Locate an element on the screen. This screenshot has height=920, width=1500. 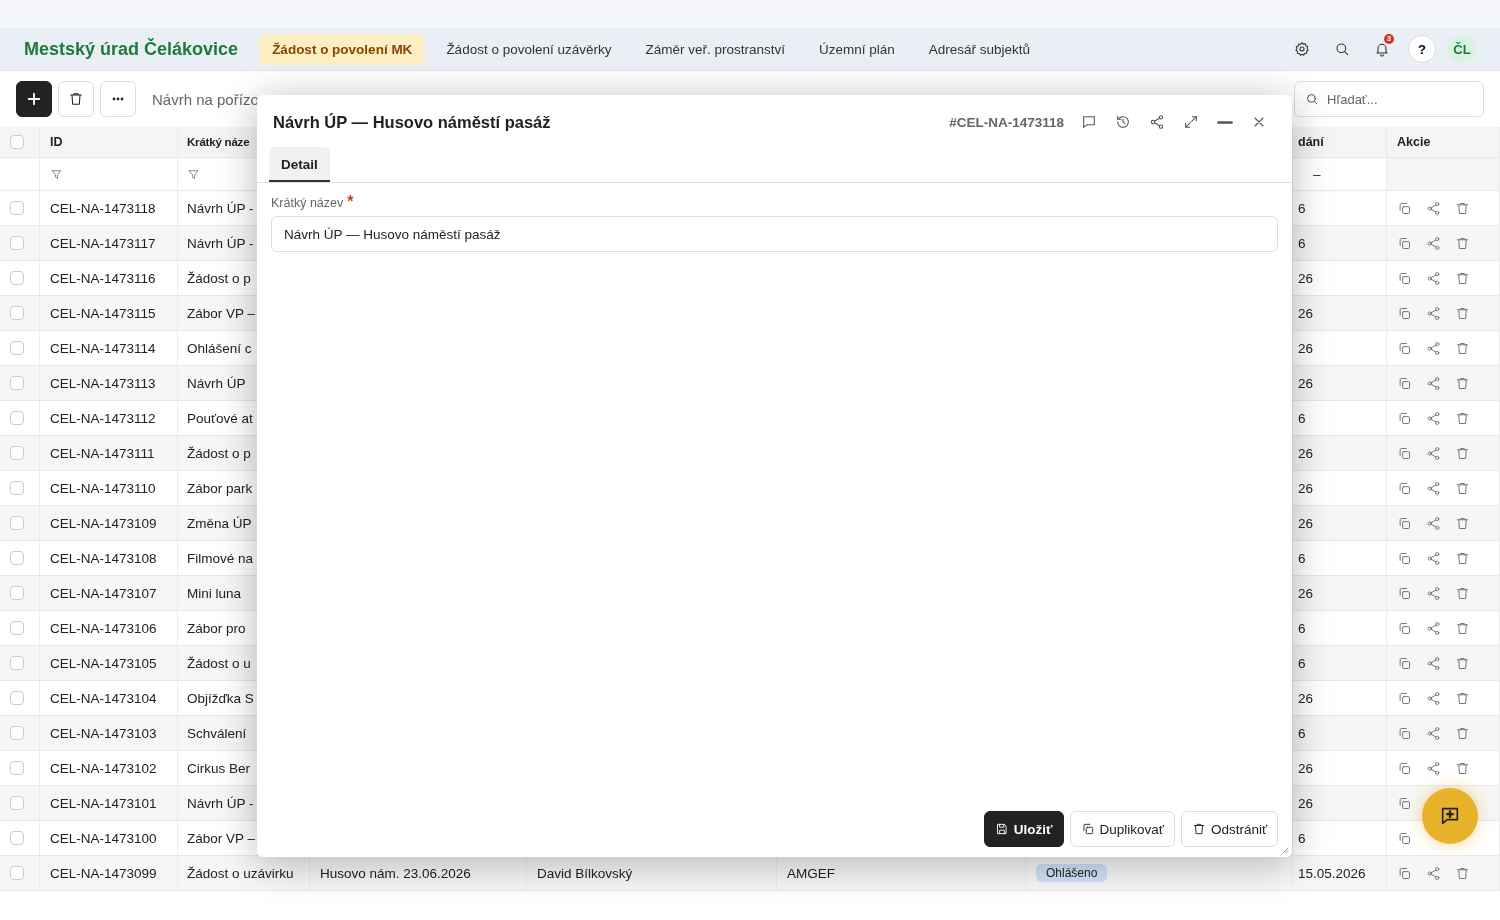
help-button: ? is located at coordinates (1422, 49).